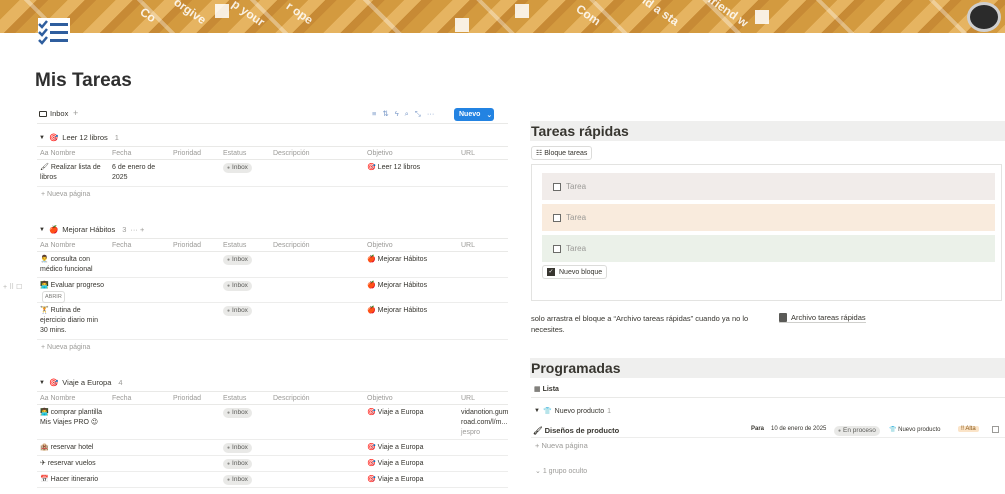  I want to click on item-date: 10 de enero de 2025, so click(798, 429).